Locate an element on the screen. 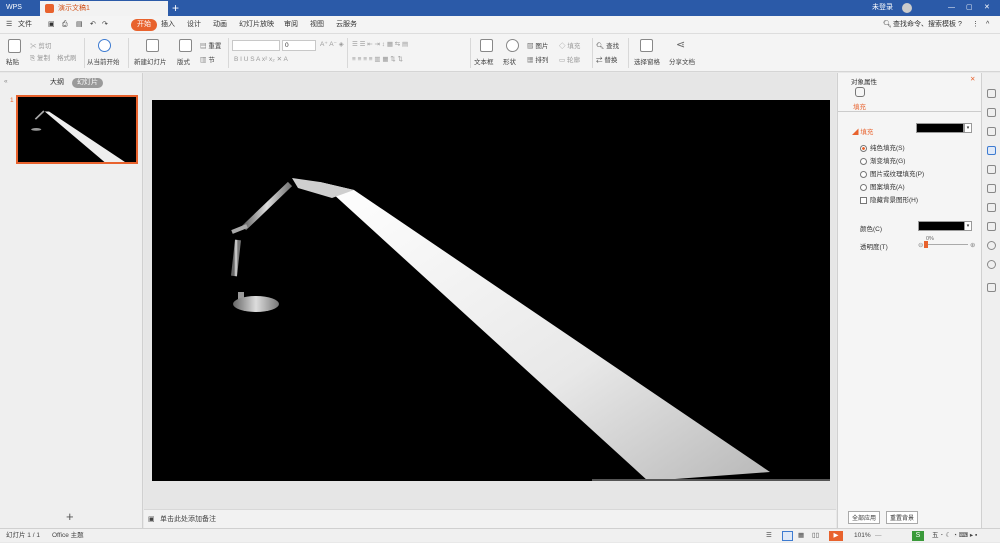 Image resolution: width=1000 pixels, height=543 pixels. file-menu: 文件 is located at coordinates (25, 25).